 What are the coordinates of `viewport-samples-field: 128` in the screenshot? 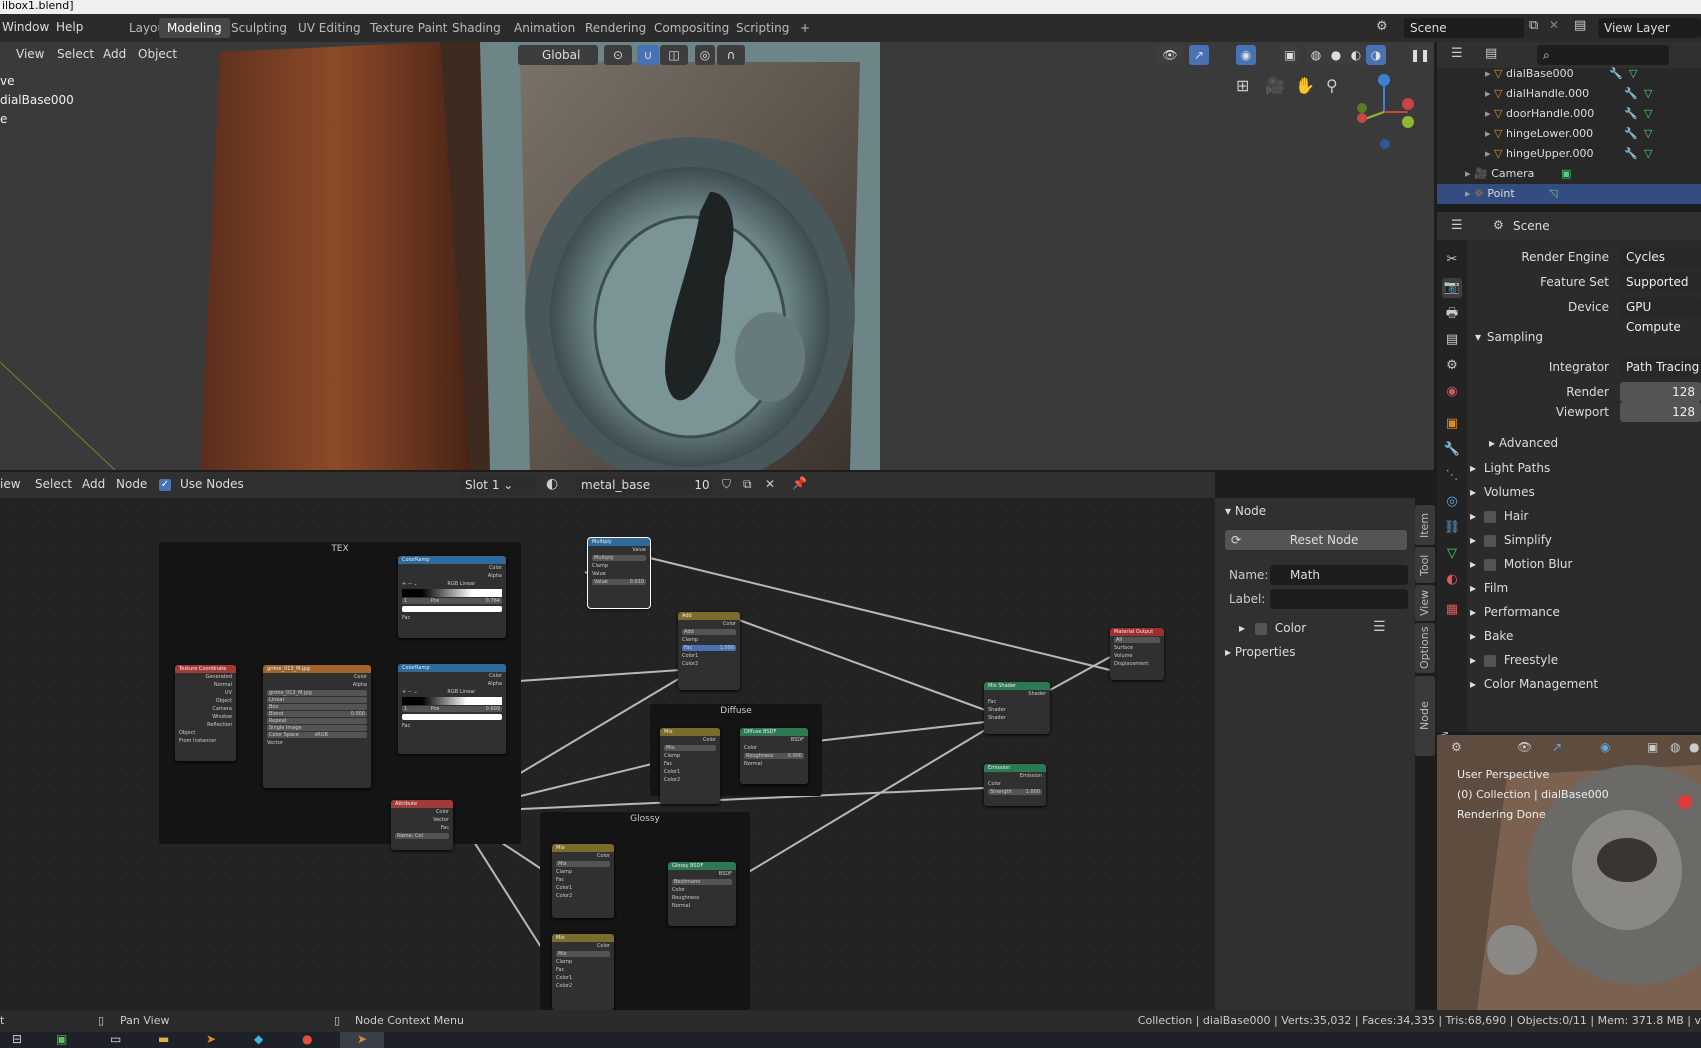 It's located at (1660, 412).